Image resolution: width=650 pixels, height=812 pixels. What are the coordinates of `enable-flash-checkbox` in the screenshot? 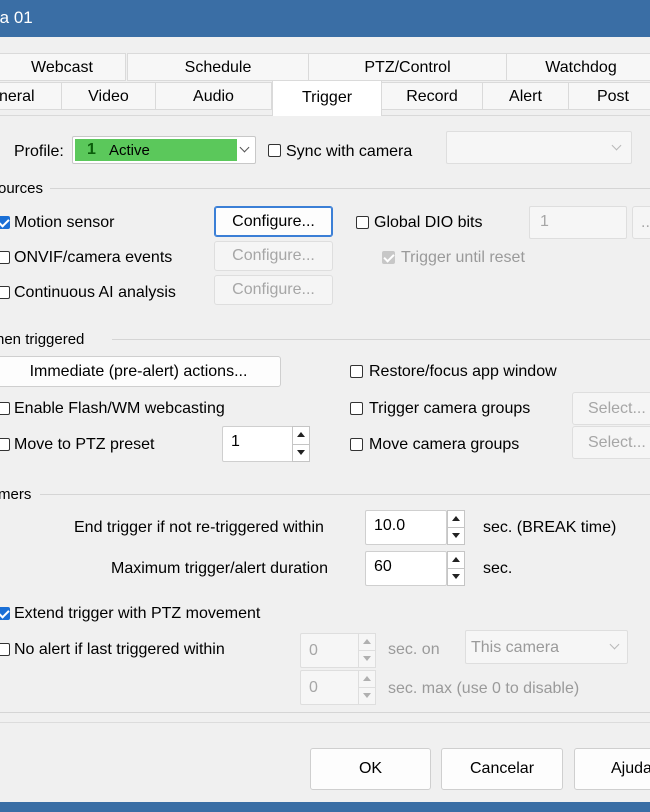 It's located at (5, 408).